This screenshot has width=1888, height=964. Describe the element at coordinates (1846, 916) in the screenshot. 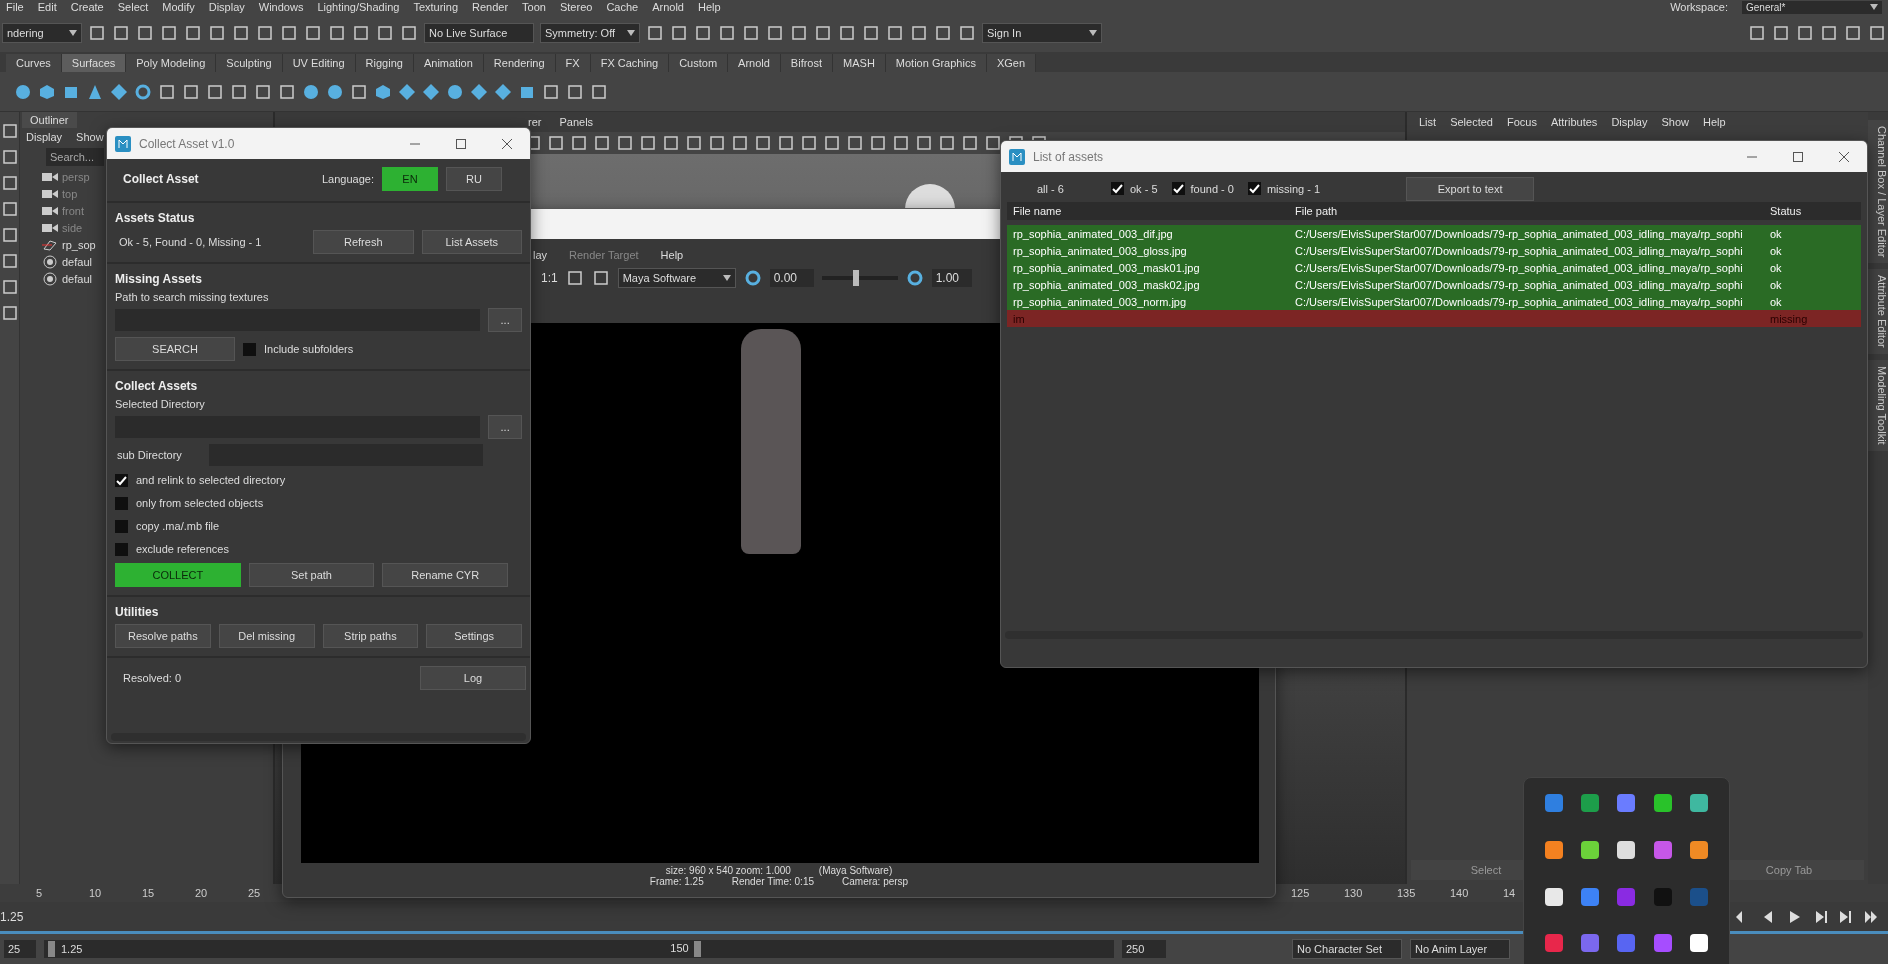

I see `playback-icon` at that location.